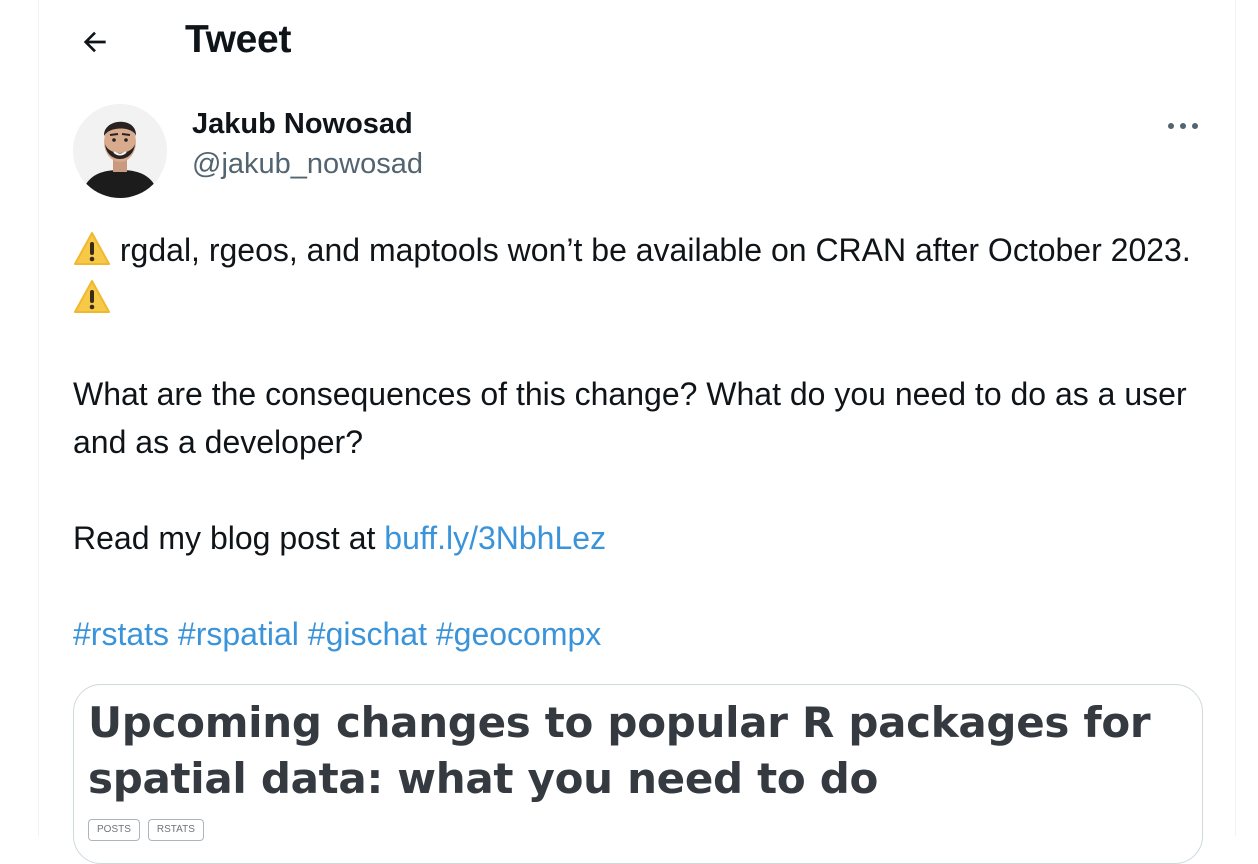 The width and height of the screenshot is (1258, 864). What do you see at coordinates (367, 634) in the screenshot?
I see `hashtag-gischat: #gischat` at bounding box center [367, 634].